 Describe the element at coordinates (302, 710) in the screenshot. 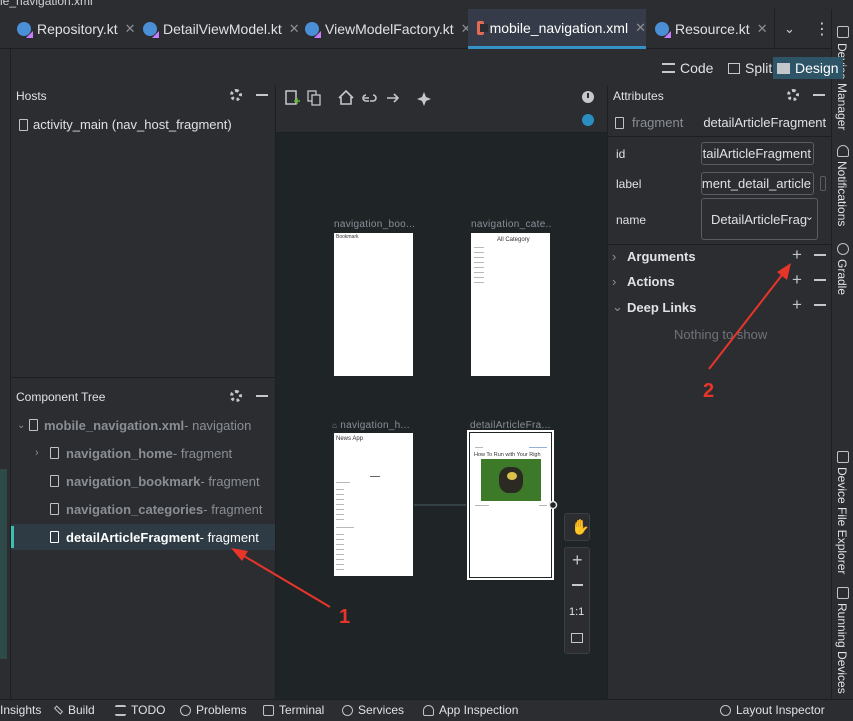

I see `terminal-label: Terminal` at that location.